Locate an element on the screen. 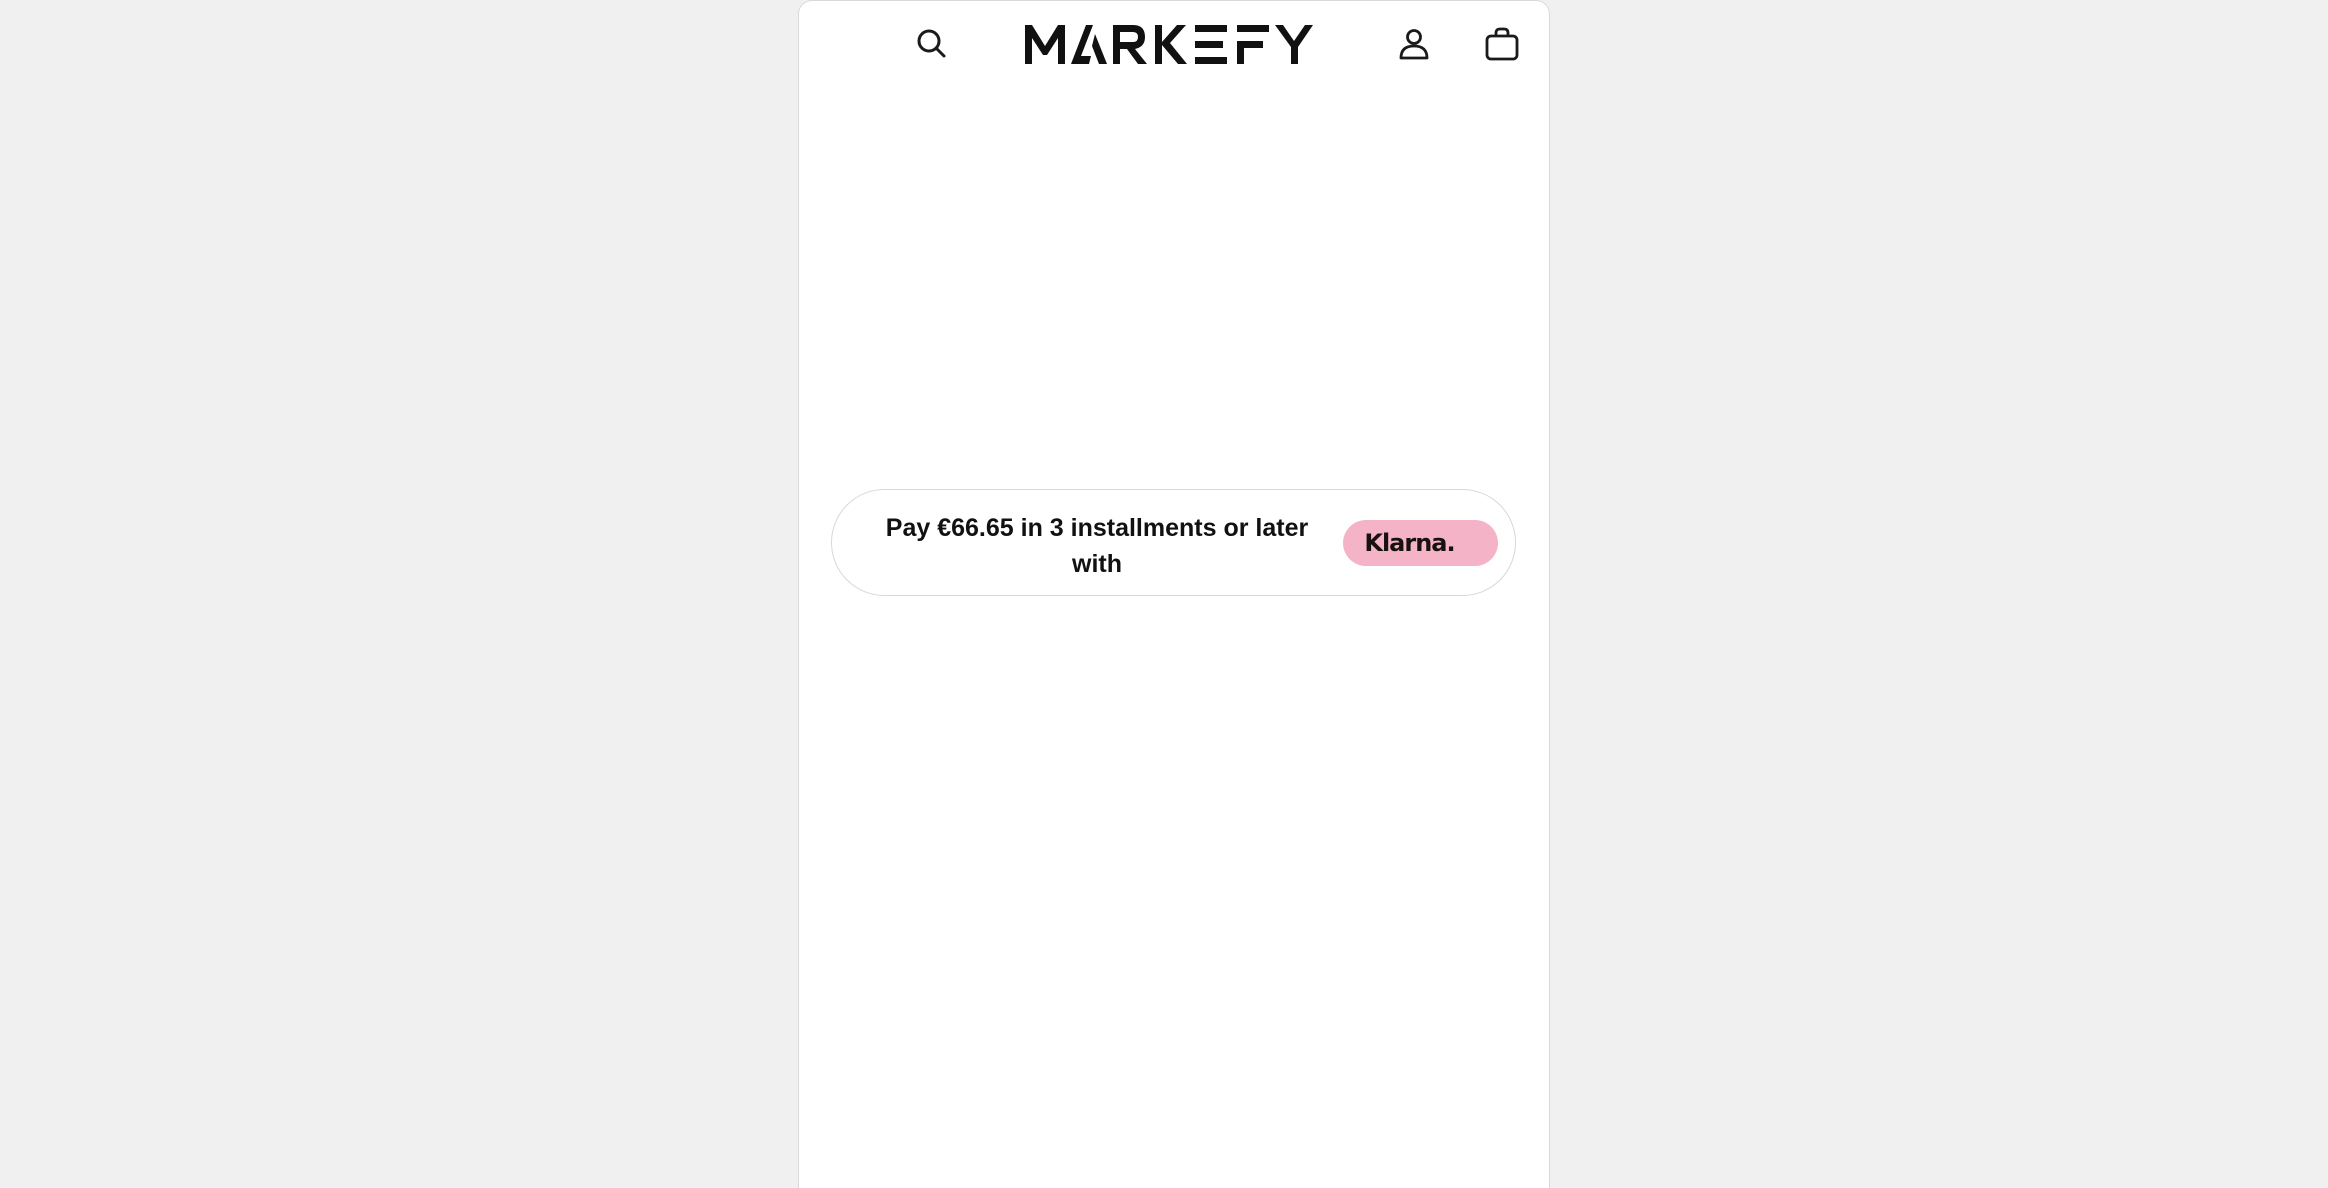  search-button is located at coordinates (932, 44).